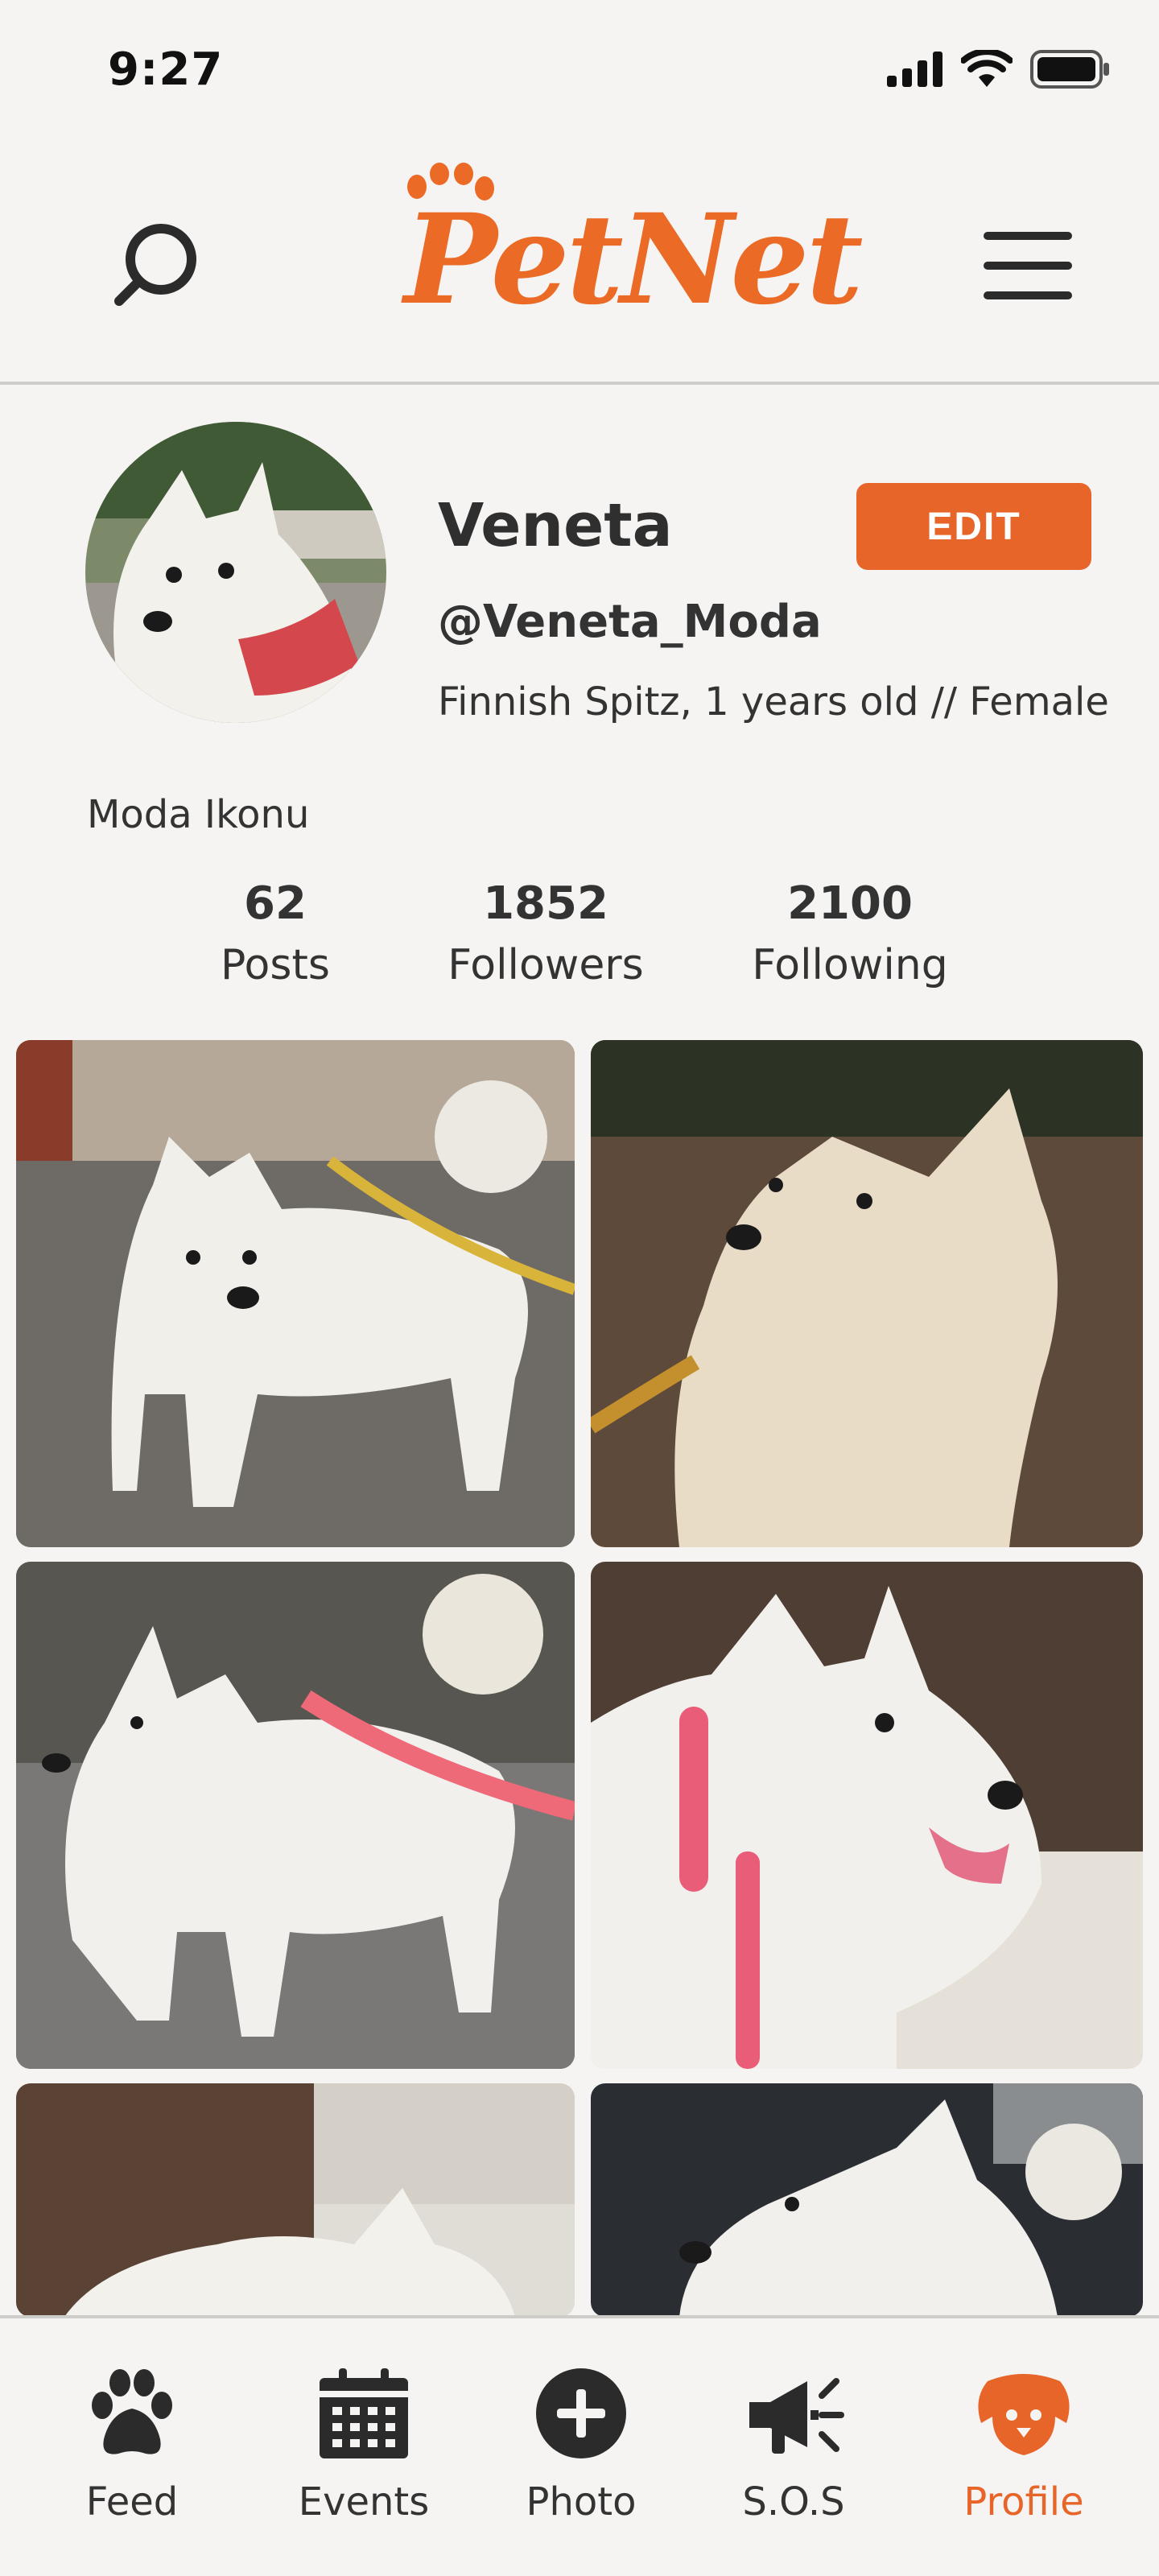 Image resolution: width=1159 pixels, height=2576 pixels. I want to click on petnet-logo: PetNet, so click(628, 252).